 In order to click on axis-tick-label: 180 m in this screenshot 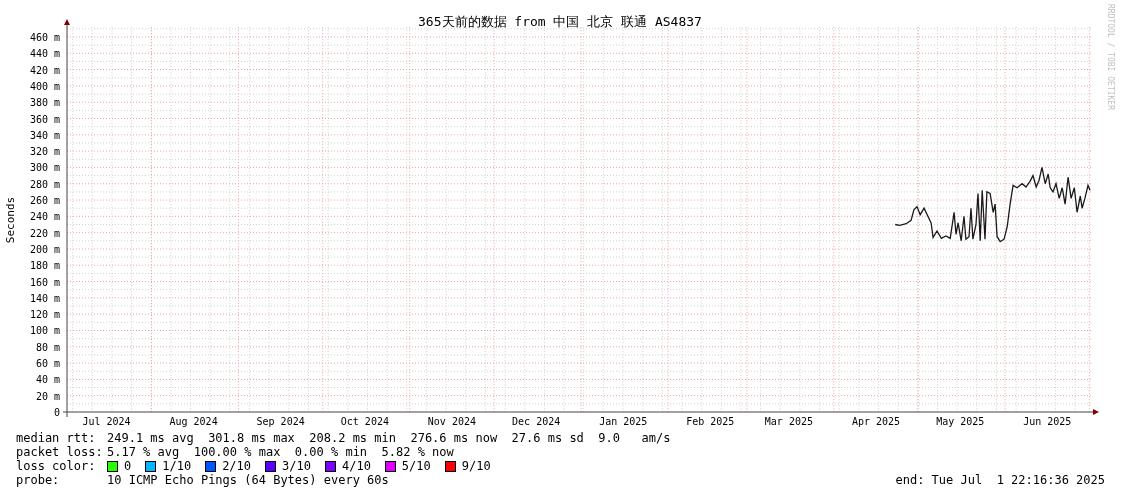, I will do `click(44, 266)`.